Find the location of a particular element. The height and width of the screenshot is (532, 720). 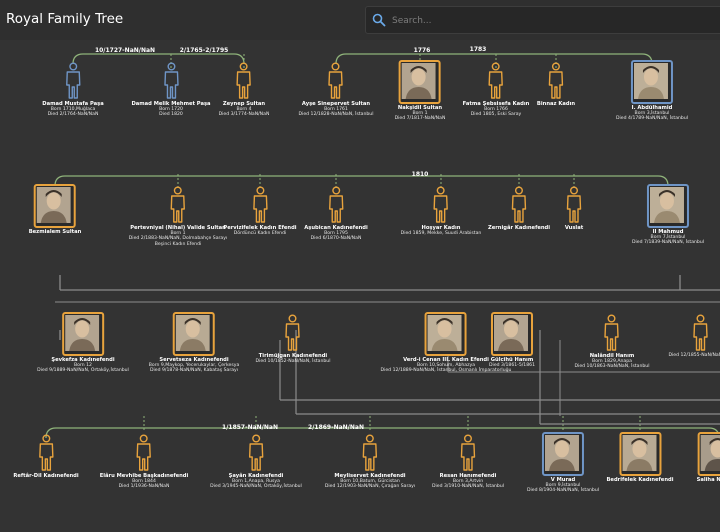

union-date-label: 2/1765-2/1795 is located at coordinates (204, 50).